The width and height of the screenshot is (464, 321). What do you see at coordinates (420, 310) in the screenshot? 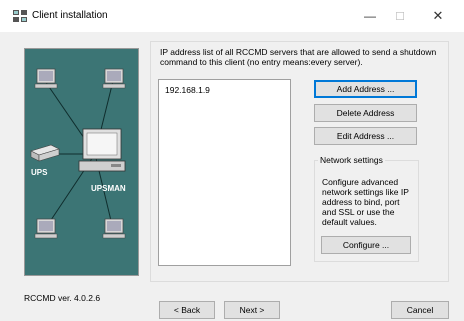
I see `cancel-button: Cancel` at bounding box center [420, 310].